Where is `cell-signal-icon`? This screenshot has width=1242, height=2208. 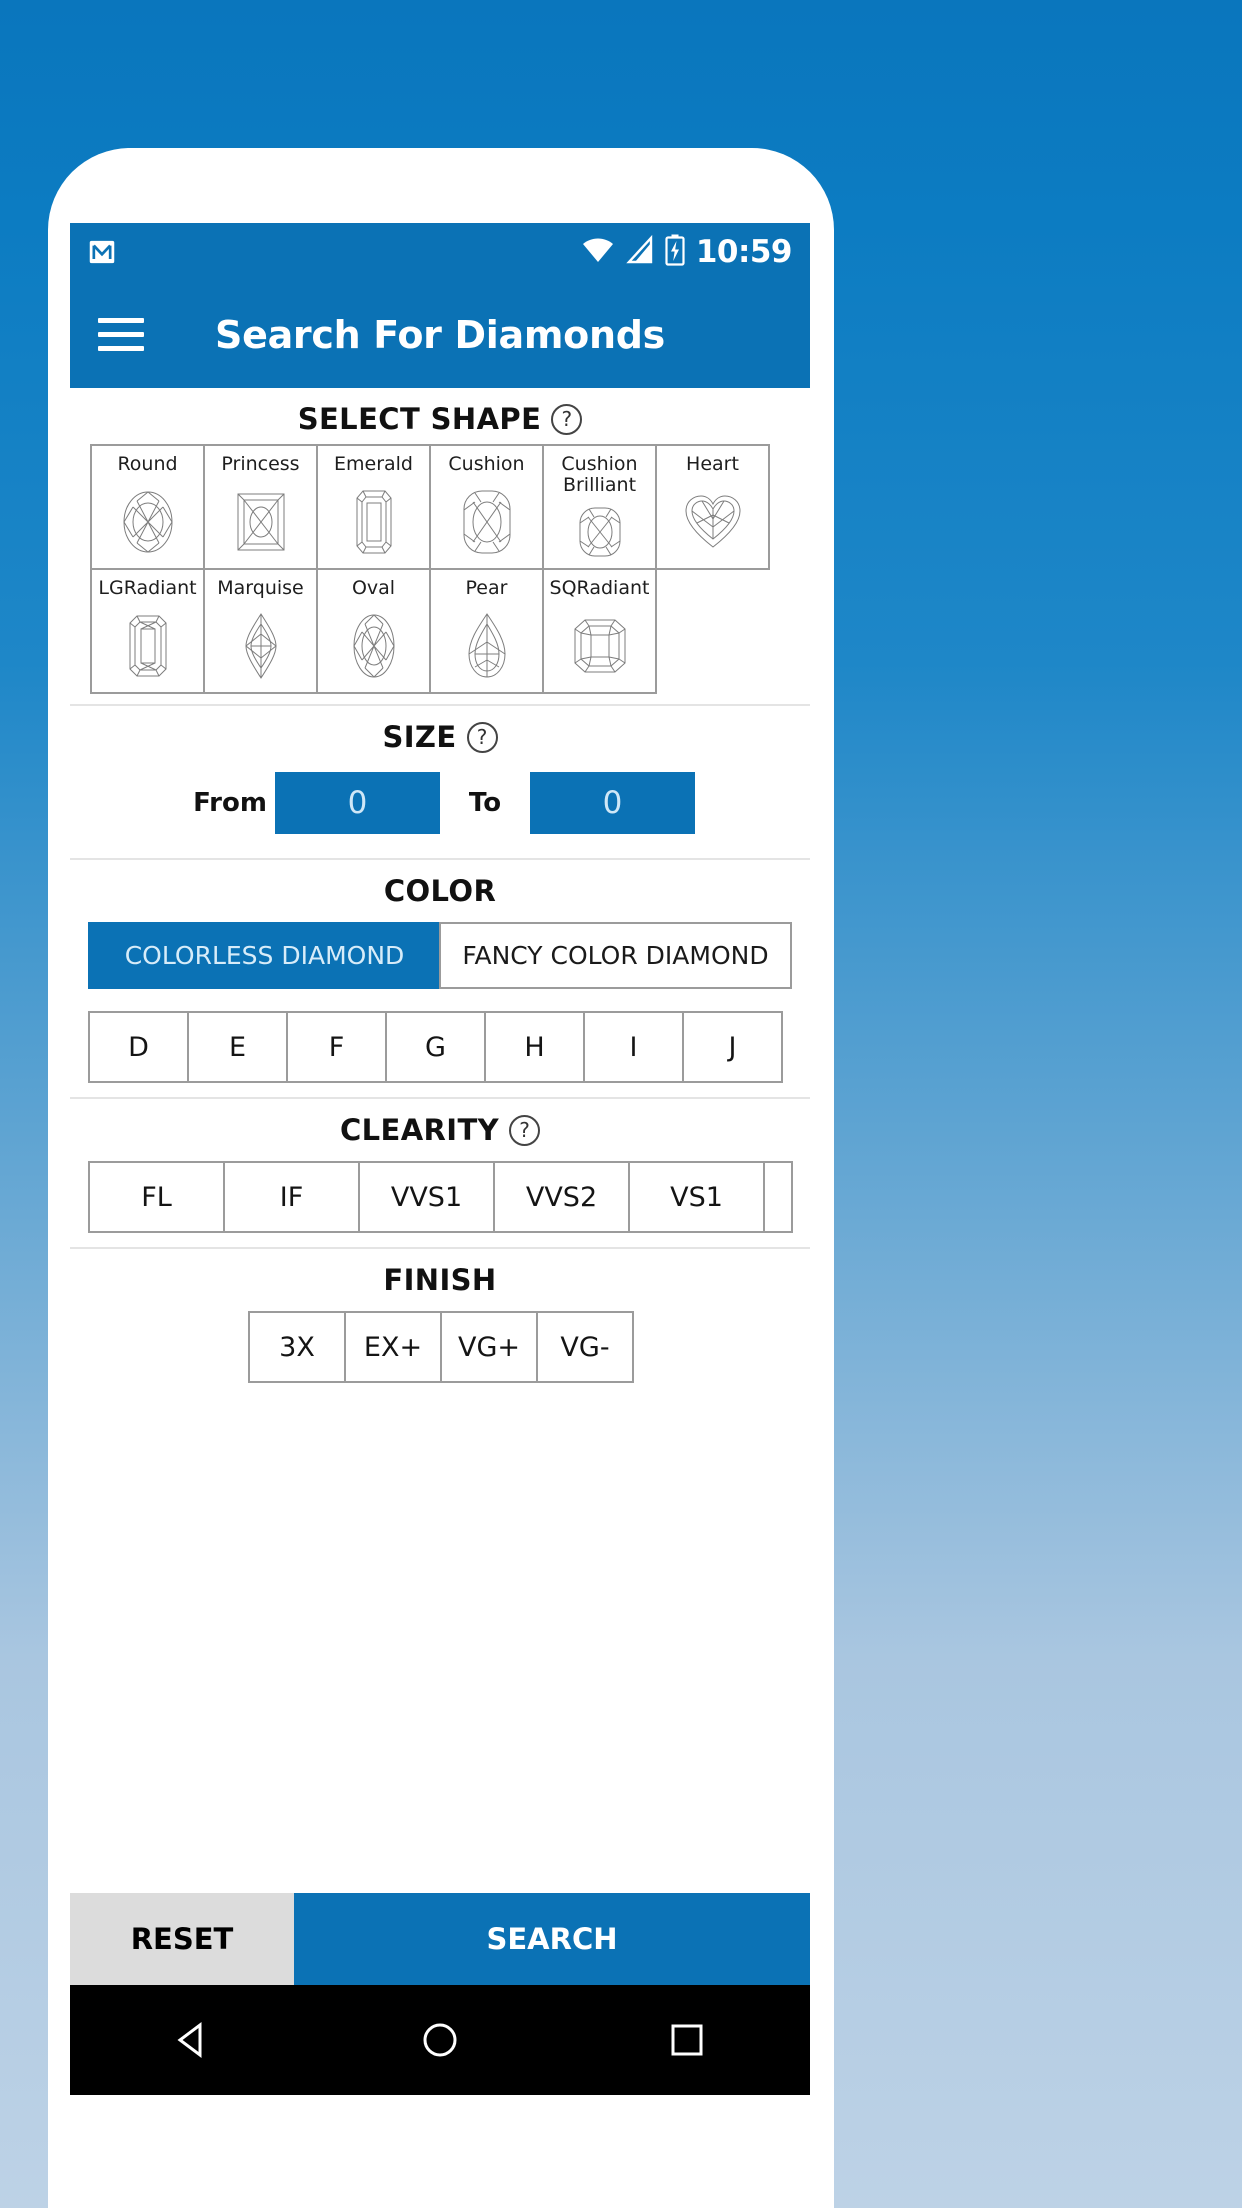
cell-signal-icon is located at coordinates (640, 251).